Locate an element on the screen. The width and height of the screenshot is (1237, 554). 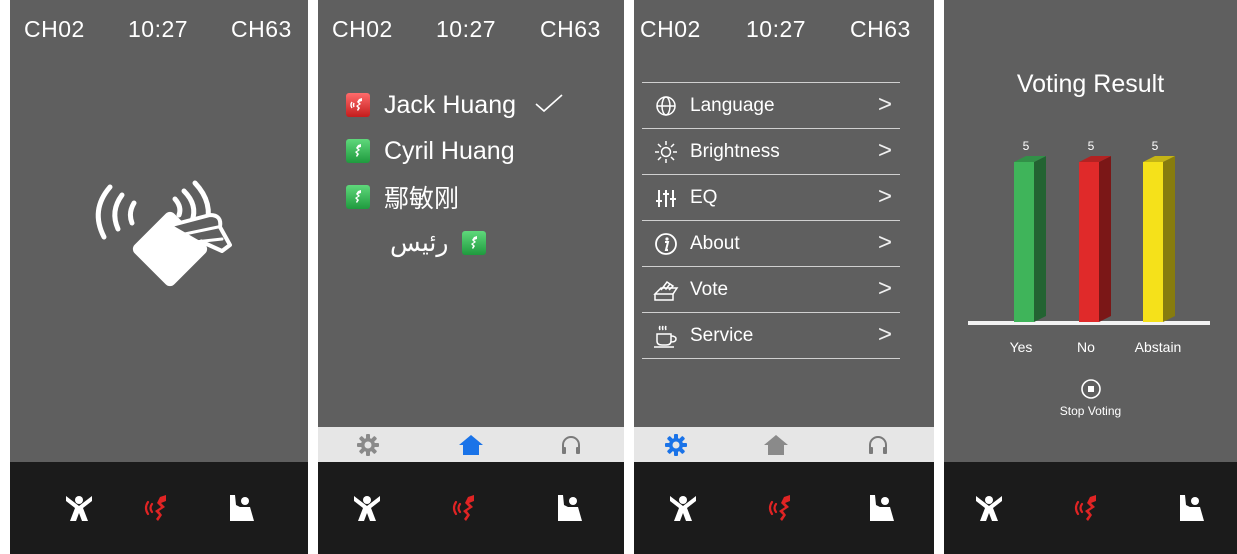
participant-list: Jack Huang Cyril Huang 鄢敏刚 رئيس is located at coordinates (455, 174).